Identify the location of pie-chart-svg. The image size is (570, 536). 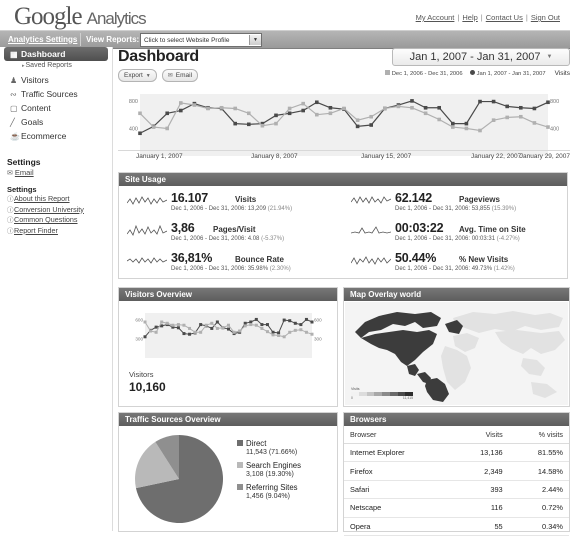
(179, 479).